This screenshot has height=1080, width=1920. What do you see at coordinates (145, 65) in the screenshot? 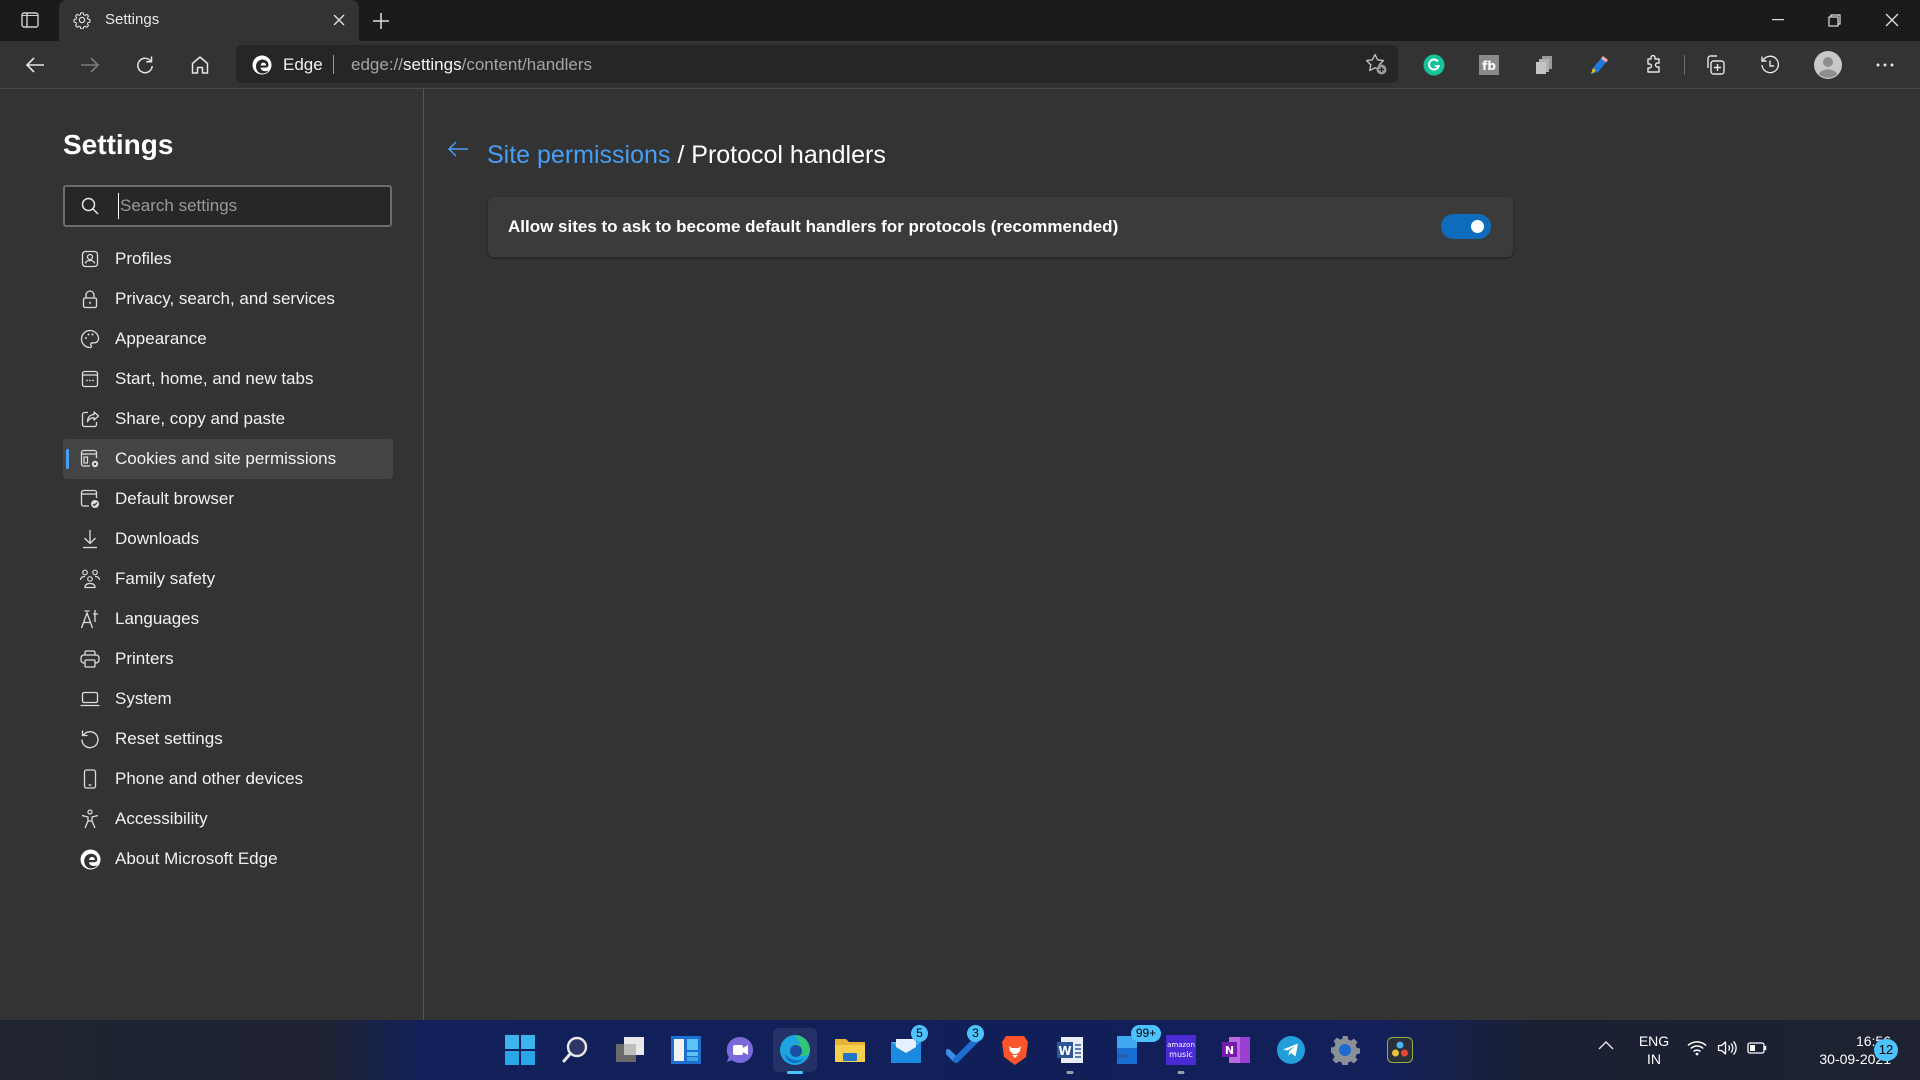
I see `refresh-button` at bounding box center [145, 65].